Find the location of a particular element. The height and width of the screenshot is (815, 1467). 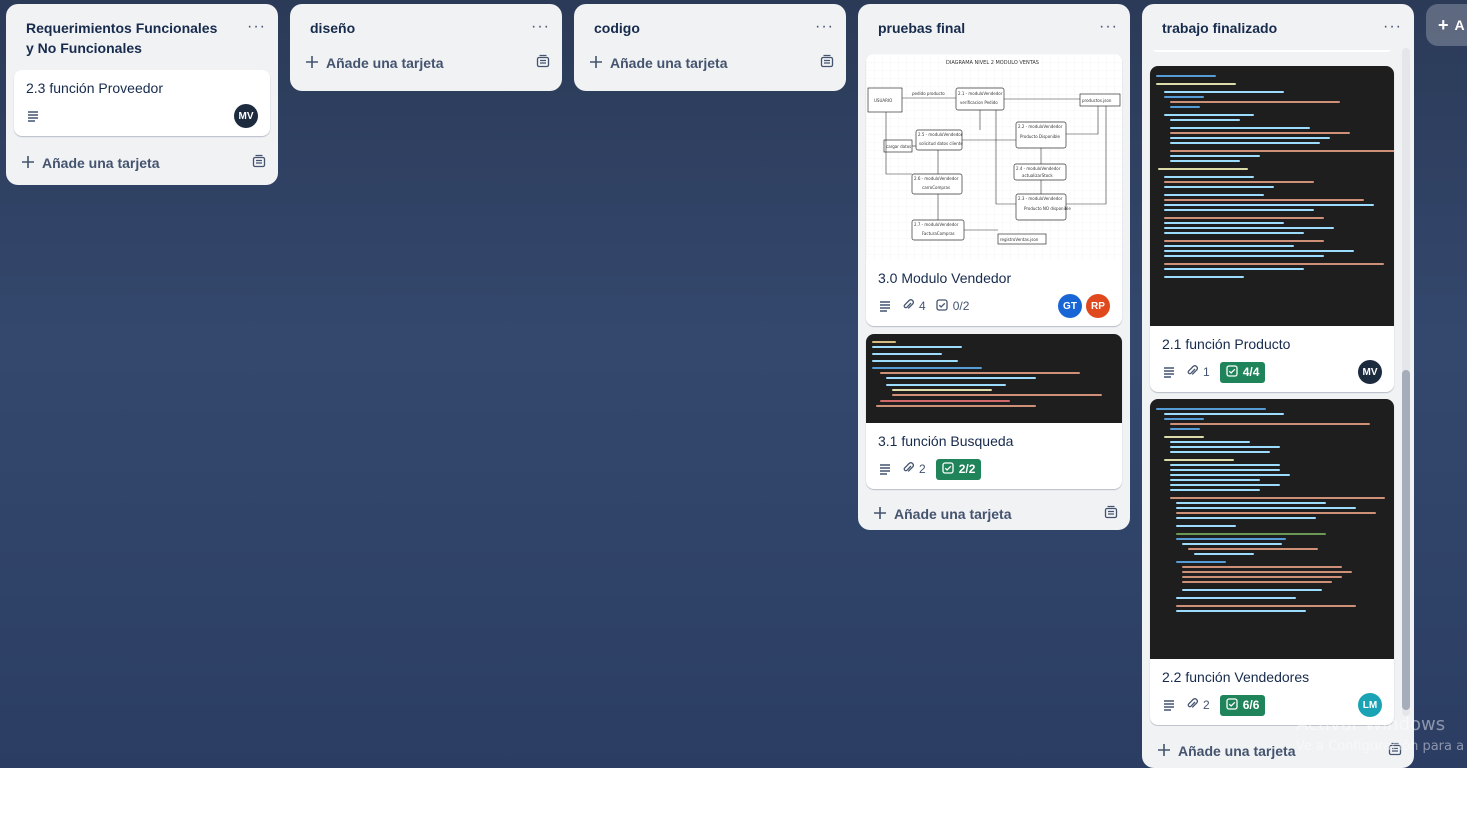

attachment-badge: 2 is located at coordinates (914, 469).